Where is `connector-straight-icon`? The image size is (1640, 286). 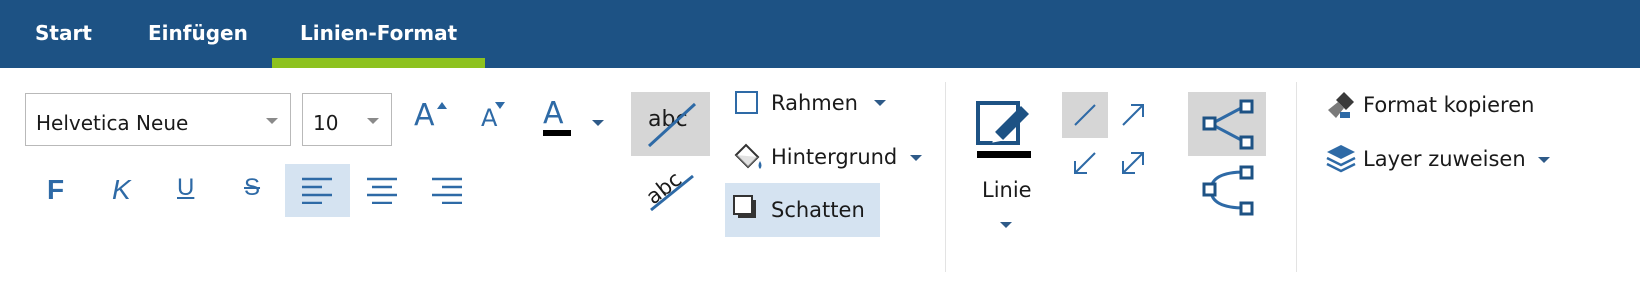 connector-straight-icon is located at coordinates (1228, 124).